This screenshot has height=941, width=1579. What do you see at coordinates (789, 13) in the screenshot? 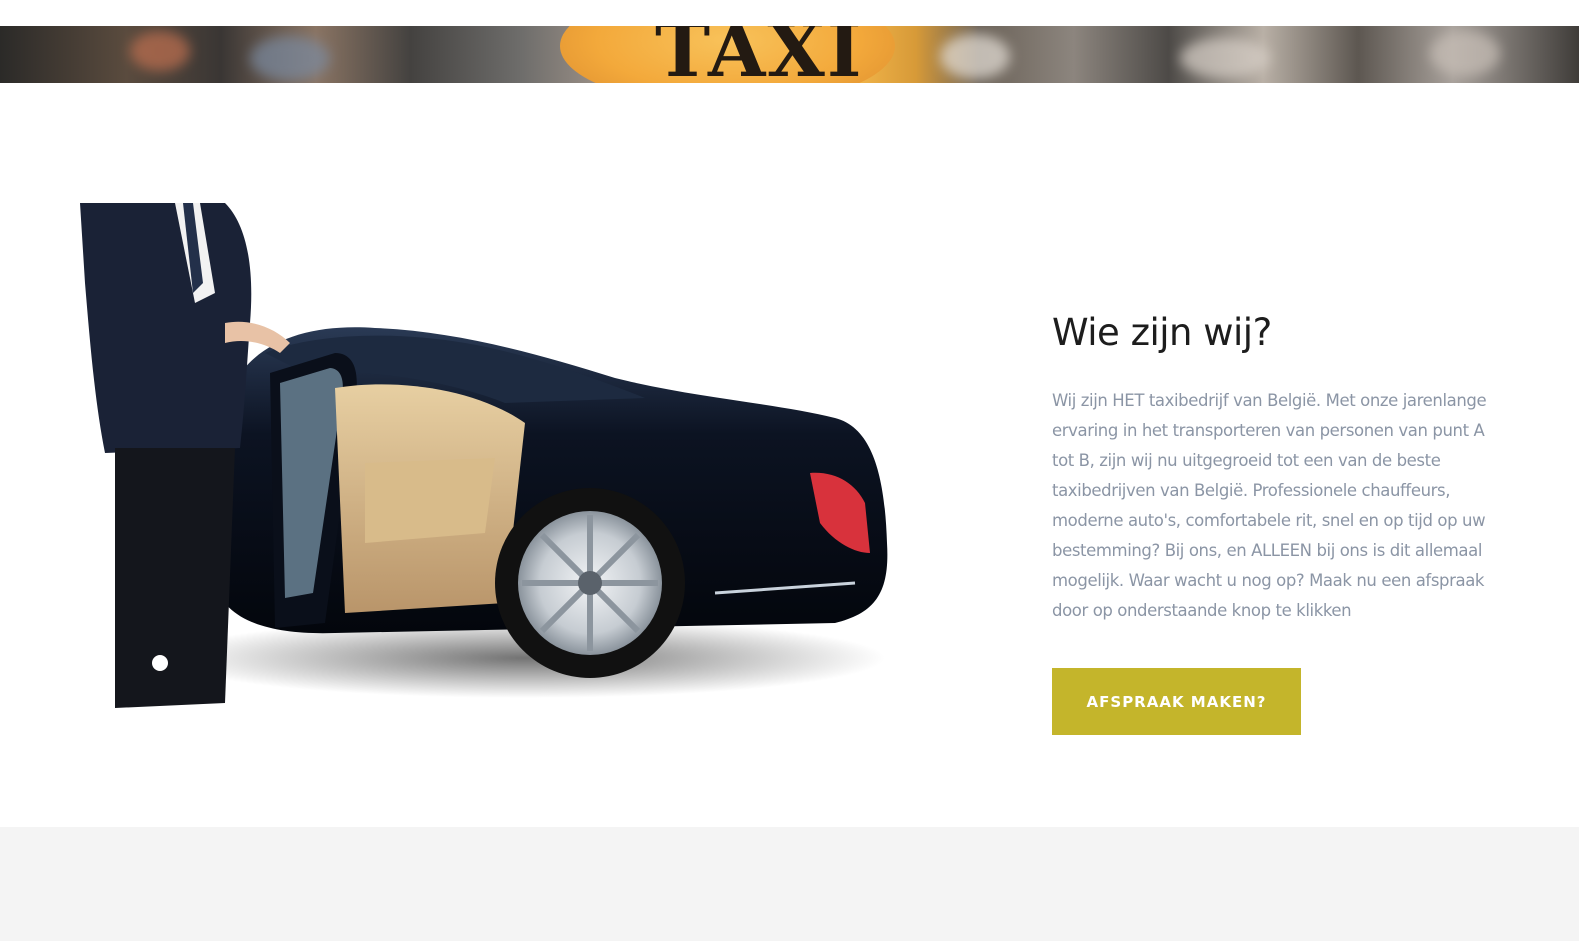
I see `top-bar` at bounding box center [789, 13].